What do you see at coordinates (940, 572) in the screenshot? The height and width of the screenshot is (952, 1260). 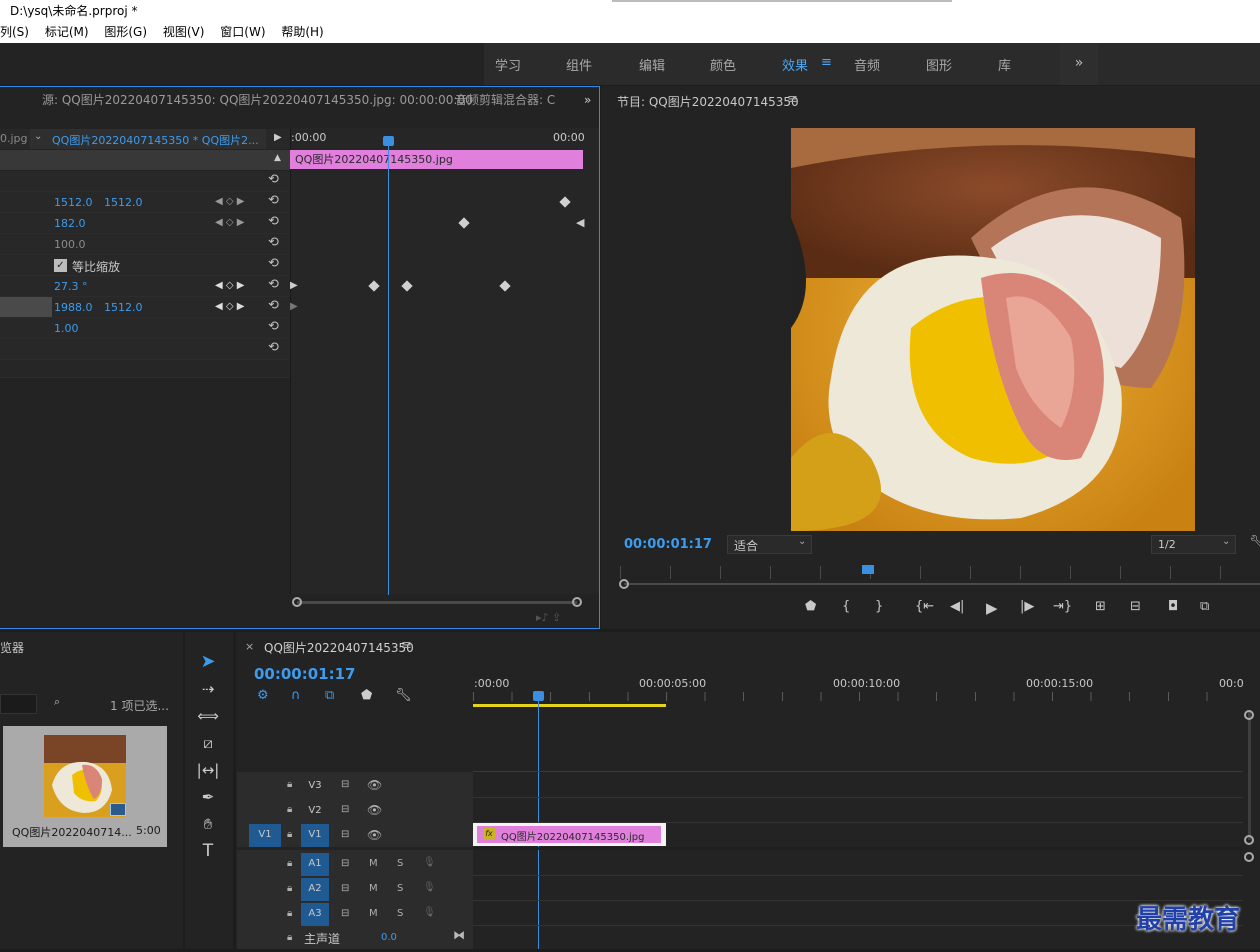 I see `program-ruler` at bounding box center [940, 572].